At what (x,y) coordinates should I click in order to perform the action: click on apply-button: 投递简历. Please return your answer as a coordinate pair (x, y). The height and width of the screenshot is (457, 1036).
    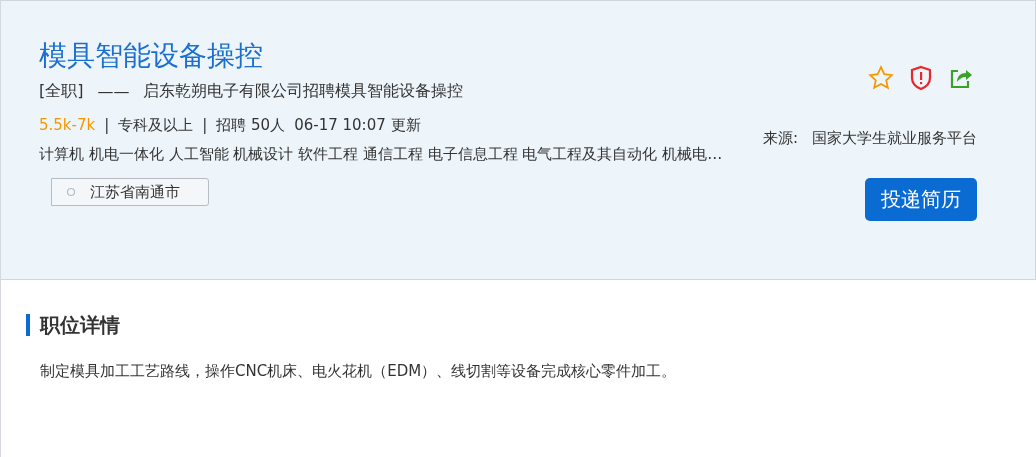
    Looking at the image, I should click on (921, 199).